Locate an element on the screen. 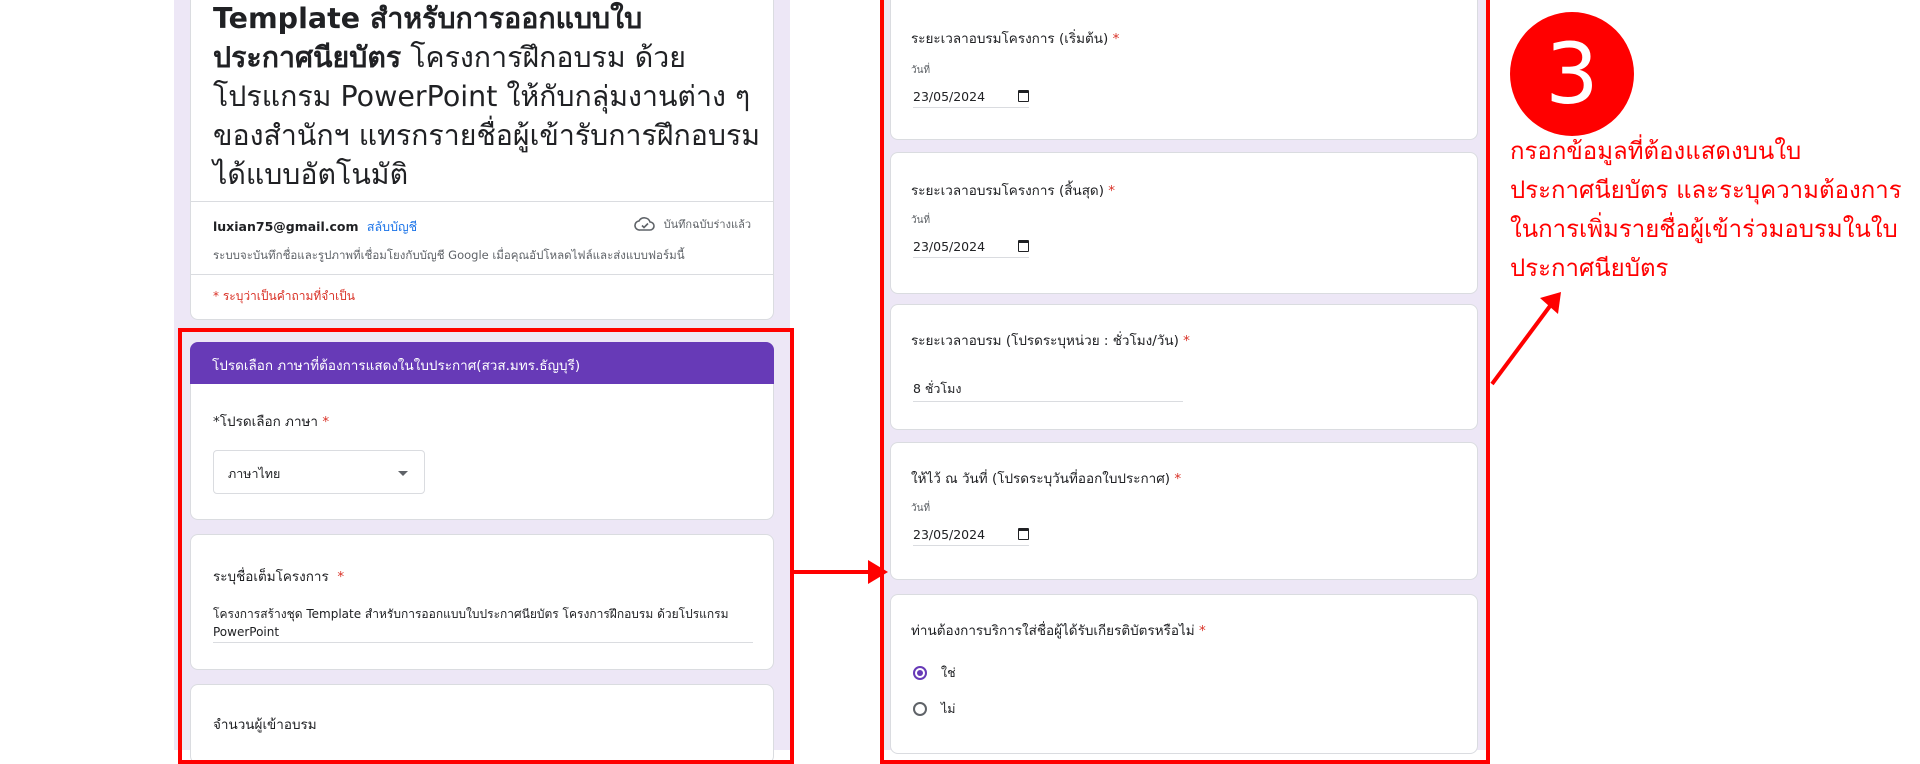 Image resolution: width=1920 pixels, height=764 pixels. step-number-badge: 3 is located at coordinates (1572, 74).